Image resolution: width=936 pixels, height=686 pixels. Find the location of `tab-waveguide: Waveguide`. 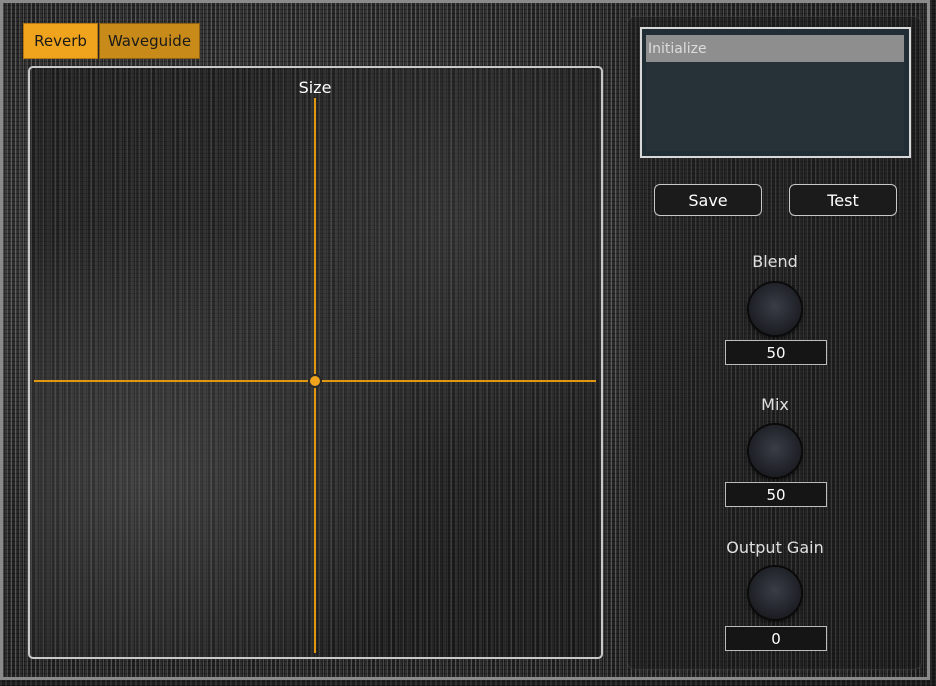

tab-waveguide: Waveguide is located at coordinates (149, 41).